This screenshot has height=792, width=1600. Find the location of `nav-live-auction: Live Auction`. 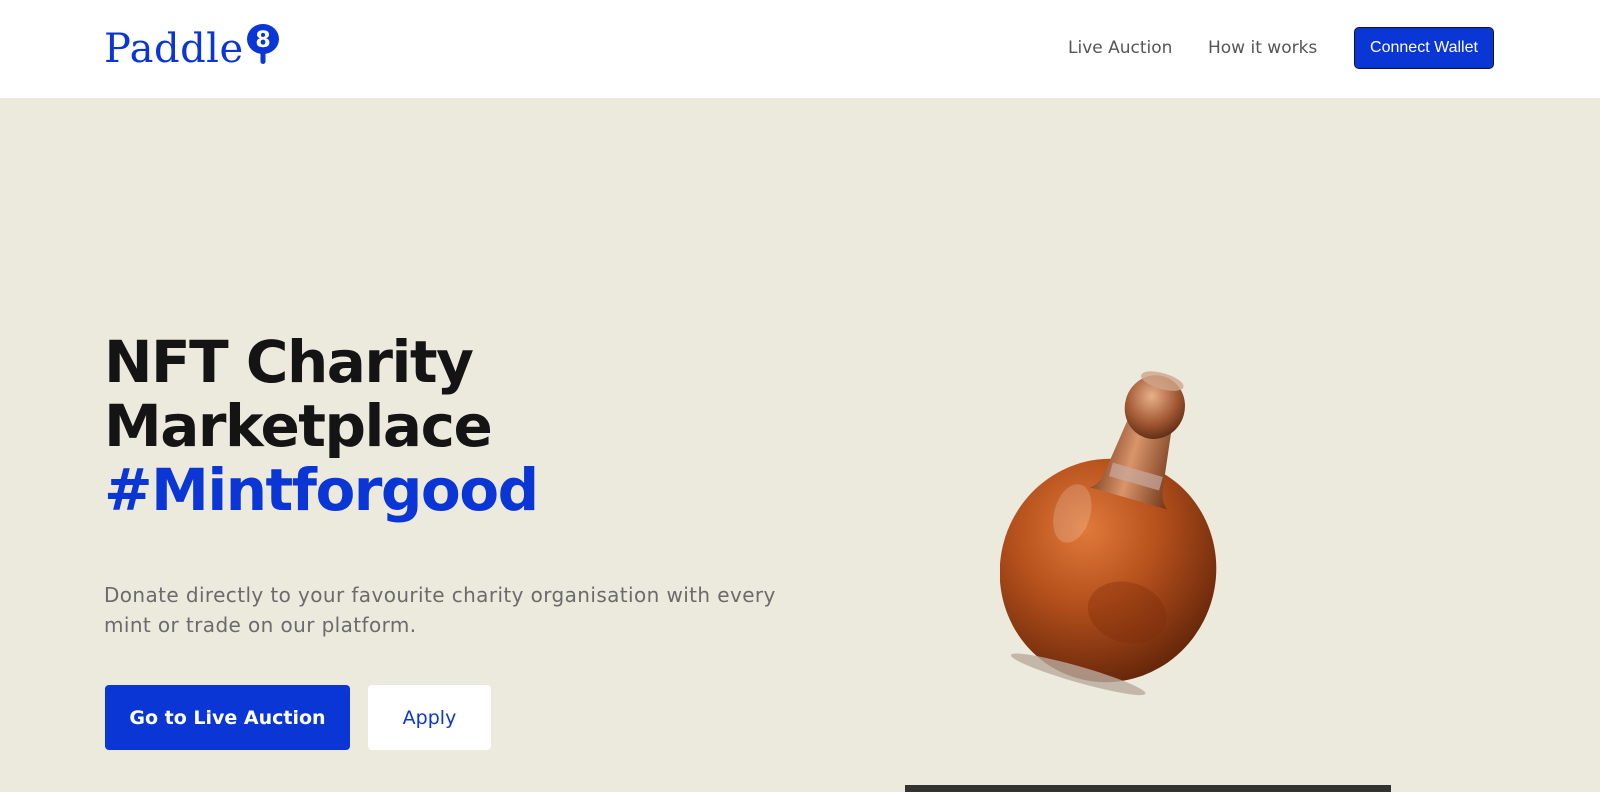

nav-live-auction: Live Auction is located at coordinates (1120, 48).